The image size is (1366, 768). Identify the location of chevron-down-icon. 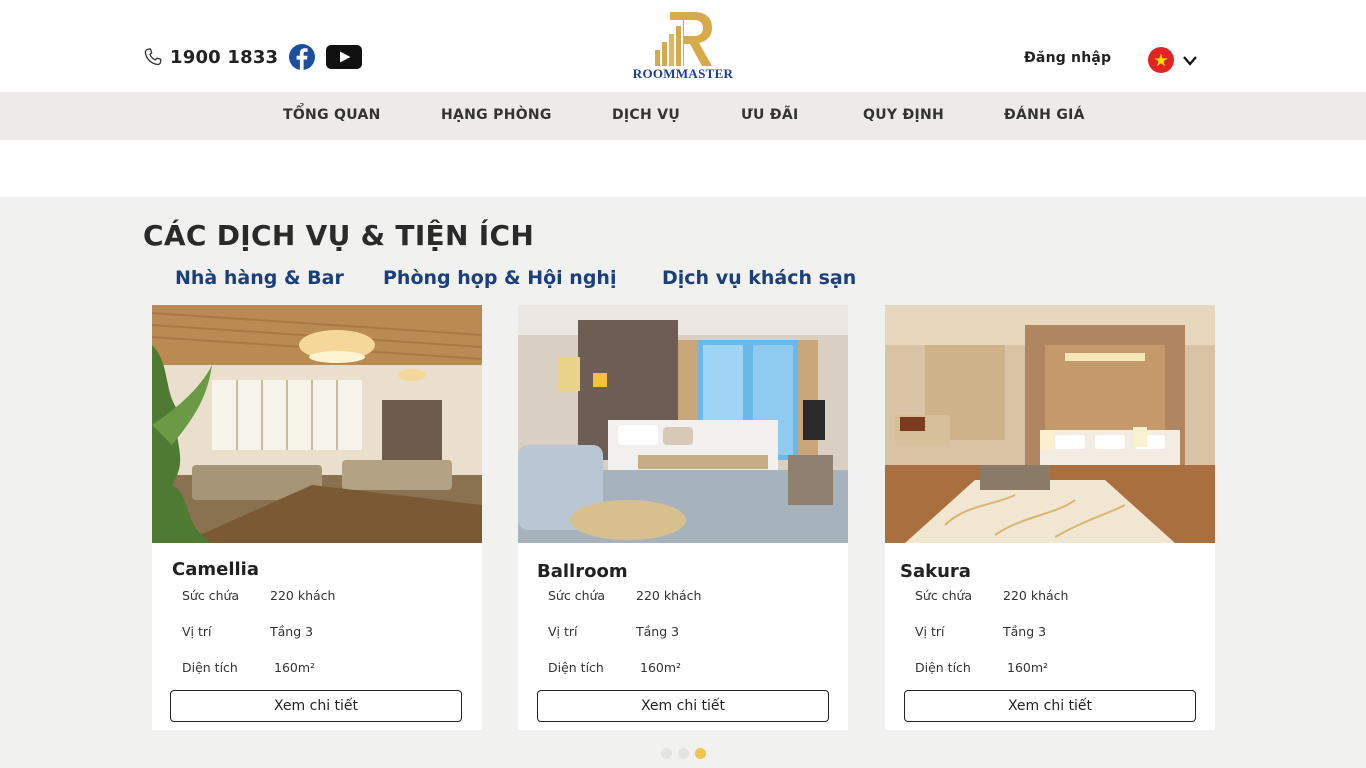
(1190, 61).